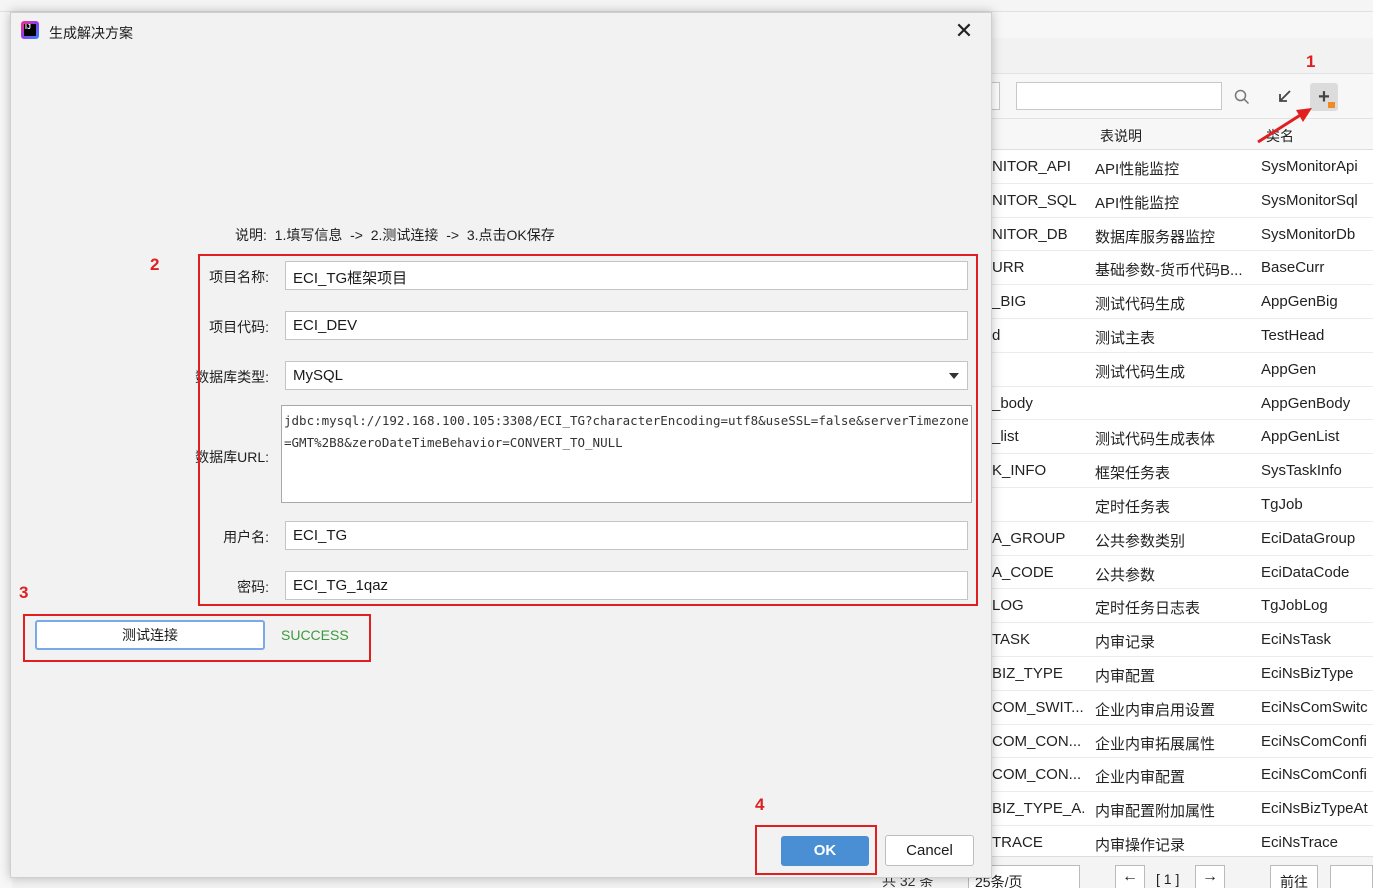  What do you see at coordinates (1296, 640) in the screenshot?
I see `cell-class-name: EciNsTask` at bounding box center [1296, 640].